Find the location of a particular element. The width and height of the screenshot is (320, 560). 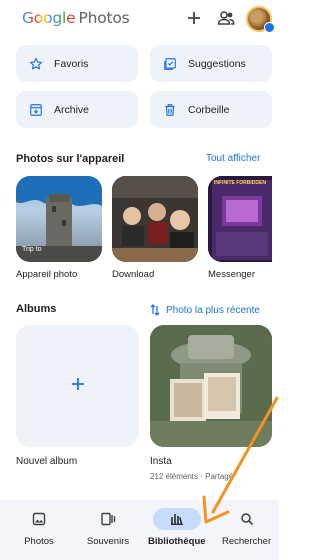

trash-label: Corbeille is located at coordinates (209, 109).